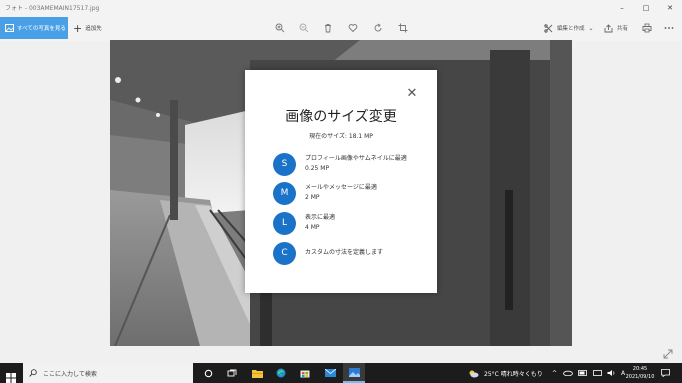  Describe the element at coordinates (33, 373) in the screenshot. I see `search-icon` at that location.